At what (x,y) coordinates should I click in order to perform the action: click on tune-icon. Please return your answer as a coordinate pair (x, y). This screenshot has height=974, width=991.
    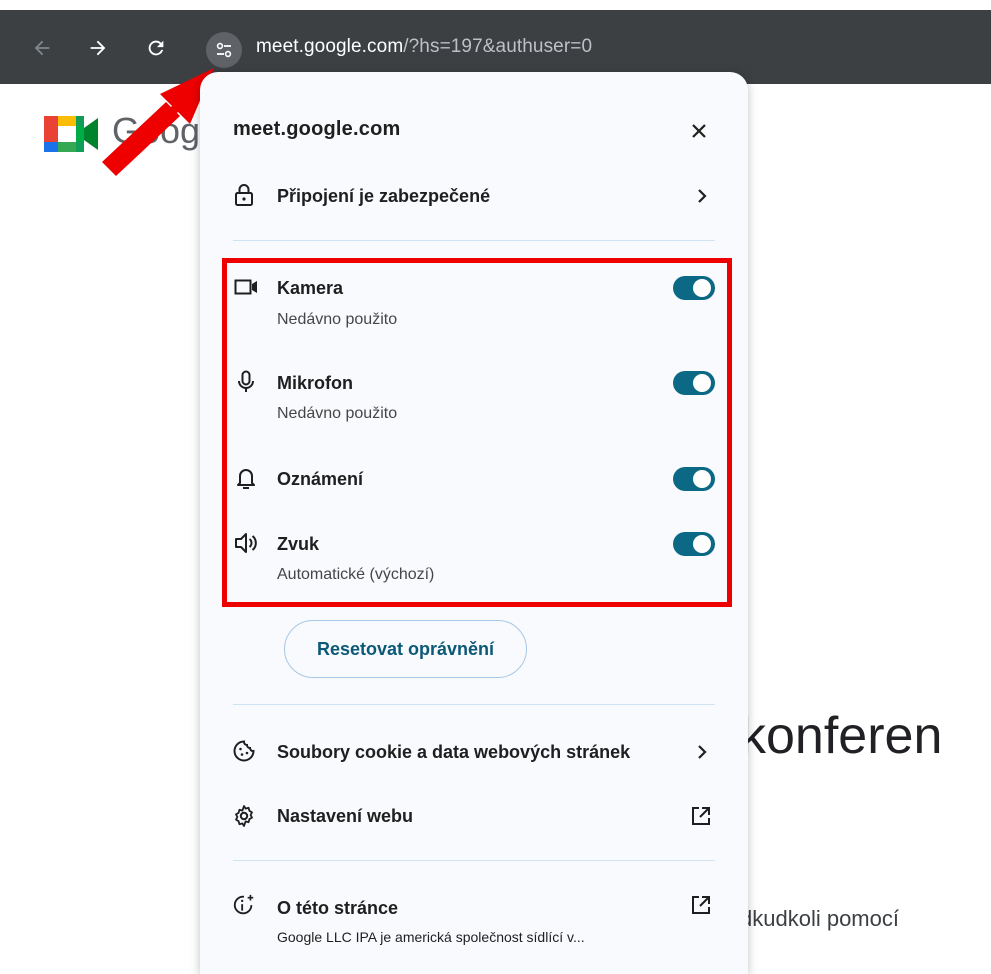
    Looking at the image, I should click on (224, 50).